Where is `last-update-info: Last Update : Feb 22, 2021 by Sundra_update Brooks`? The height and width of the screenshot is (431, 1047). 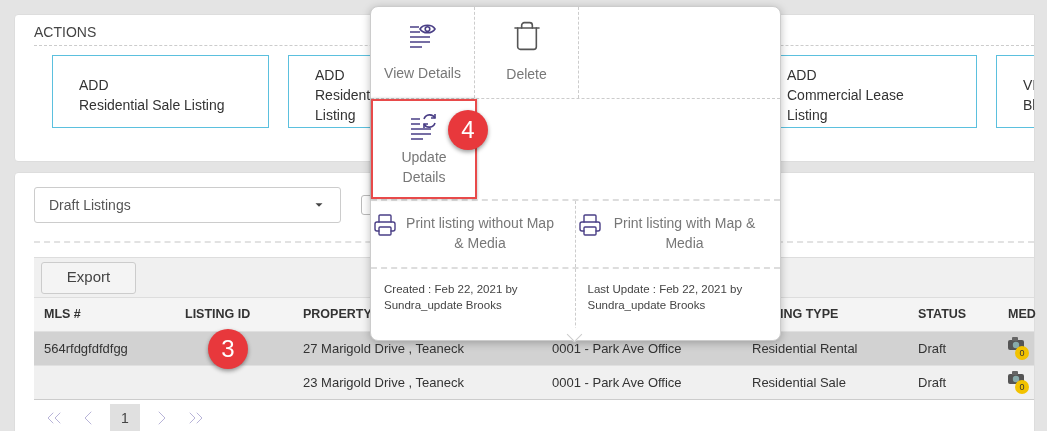
last-update-info: Last Update : Feb 22, 2021 by Sundra_update Brooks is located at coordinates (665, 297).